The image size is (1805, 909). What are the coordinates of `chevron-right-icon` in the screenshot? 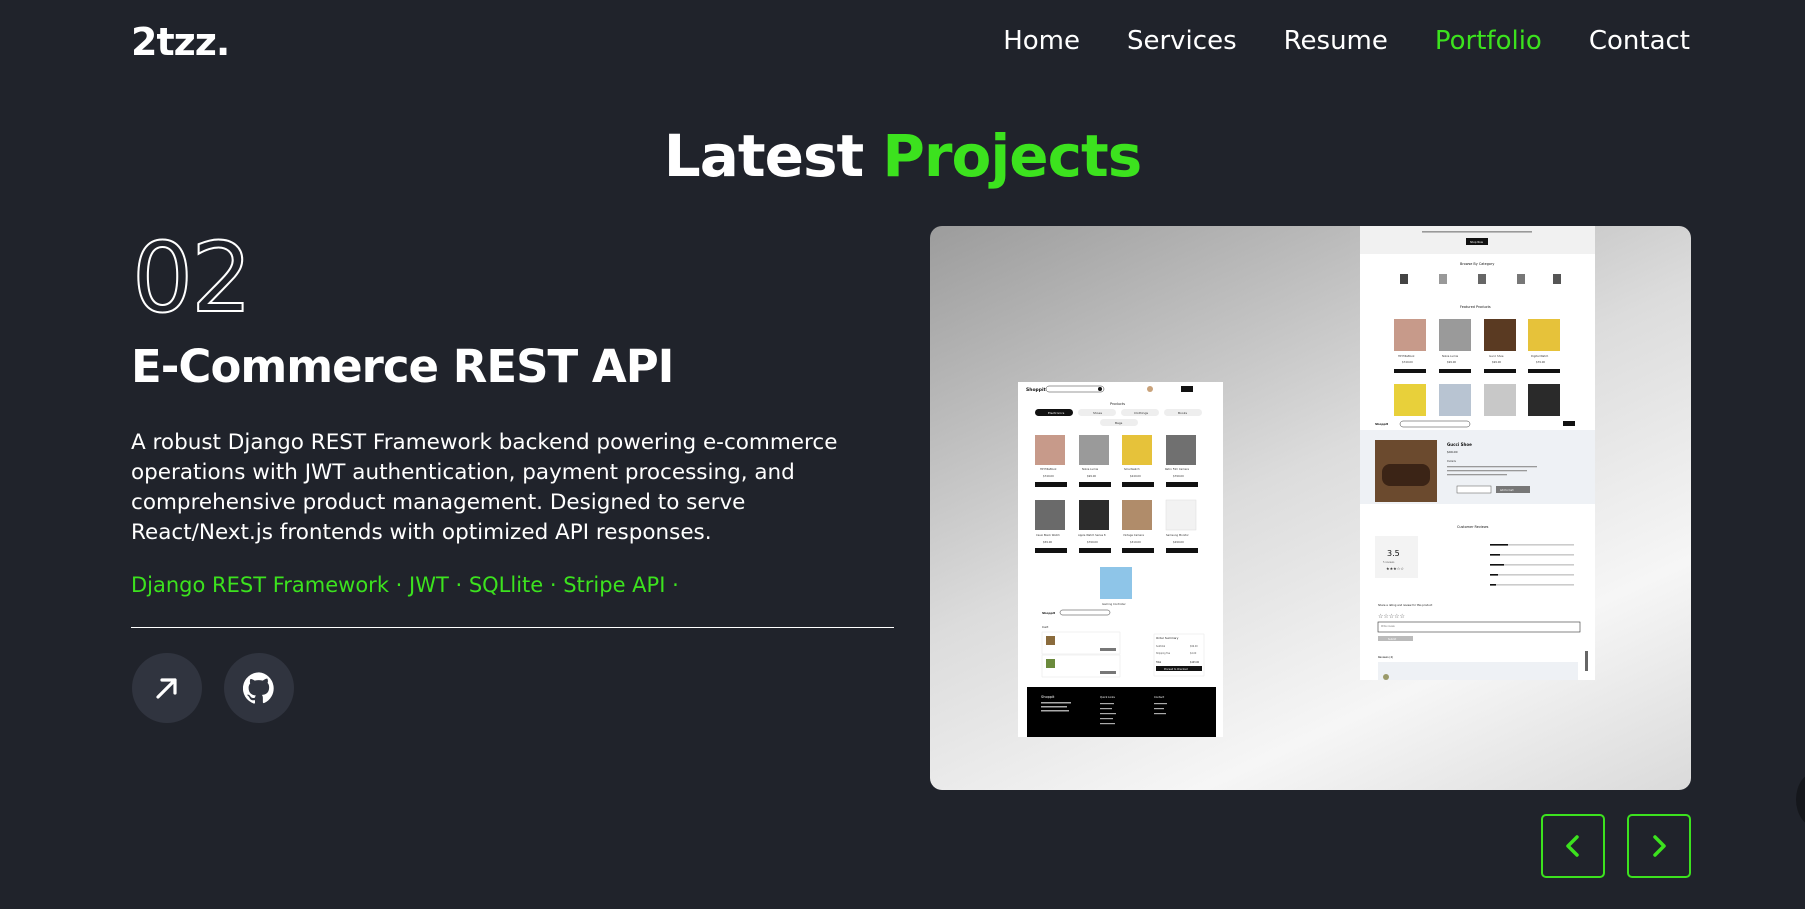 It's located at (1659, 846).